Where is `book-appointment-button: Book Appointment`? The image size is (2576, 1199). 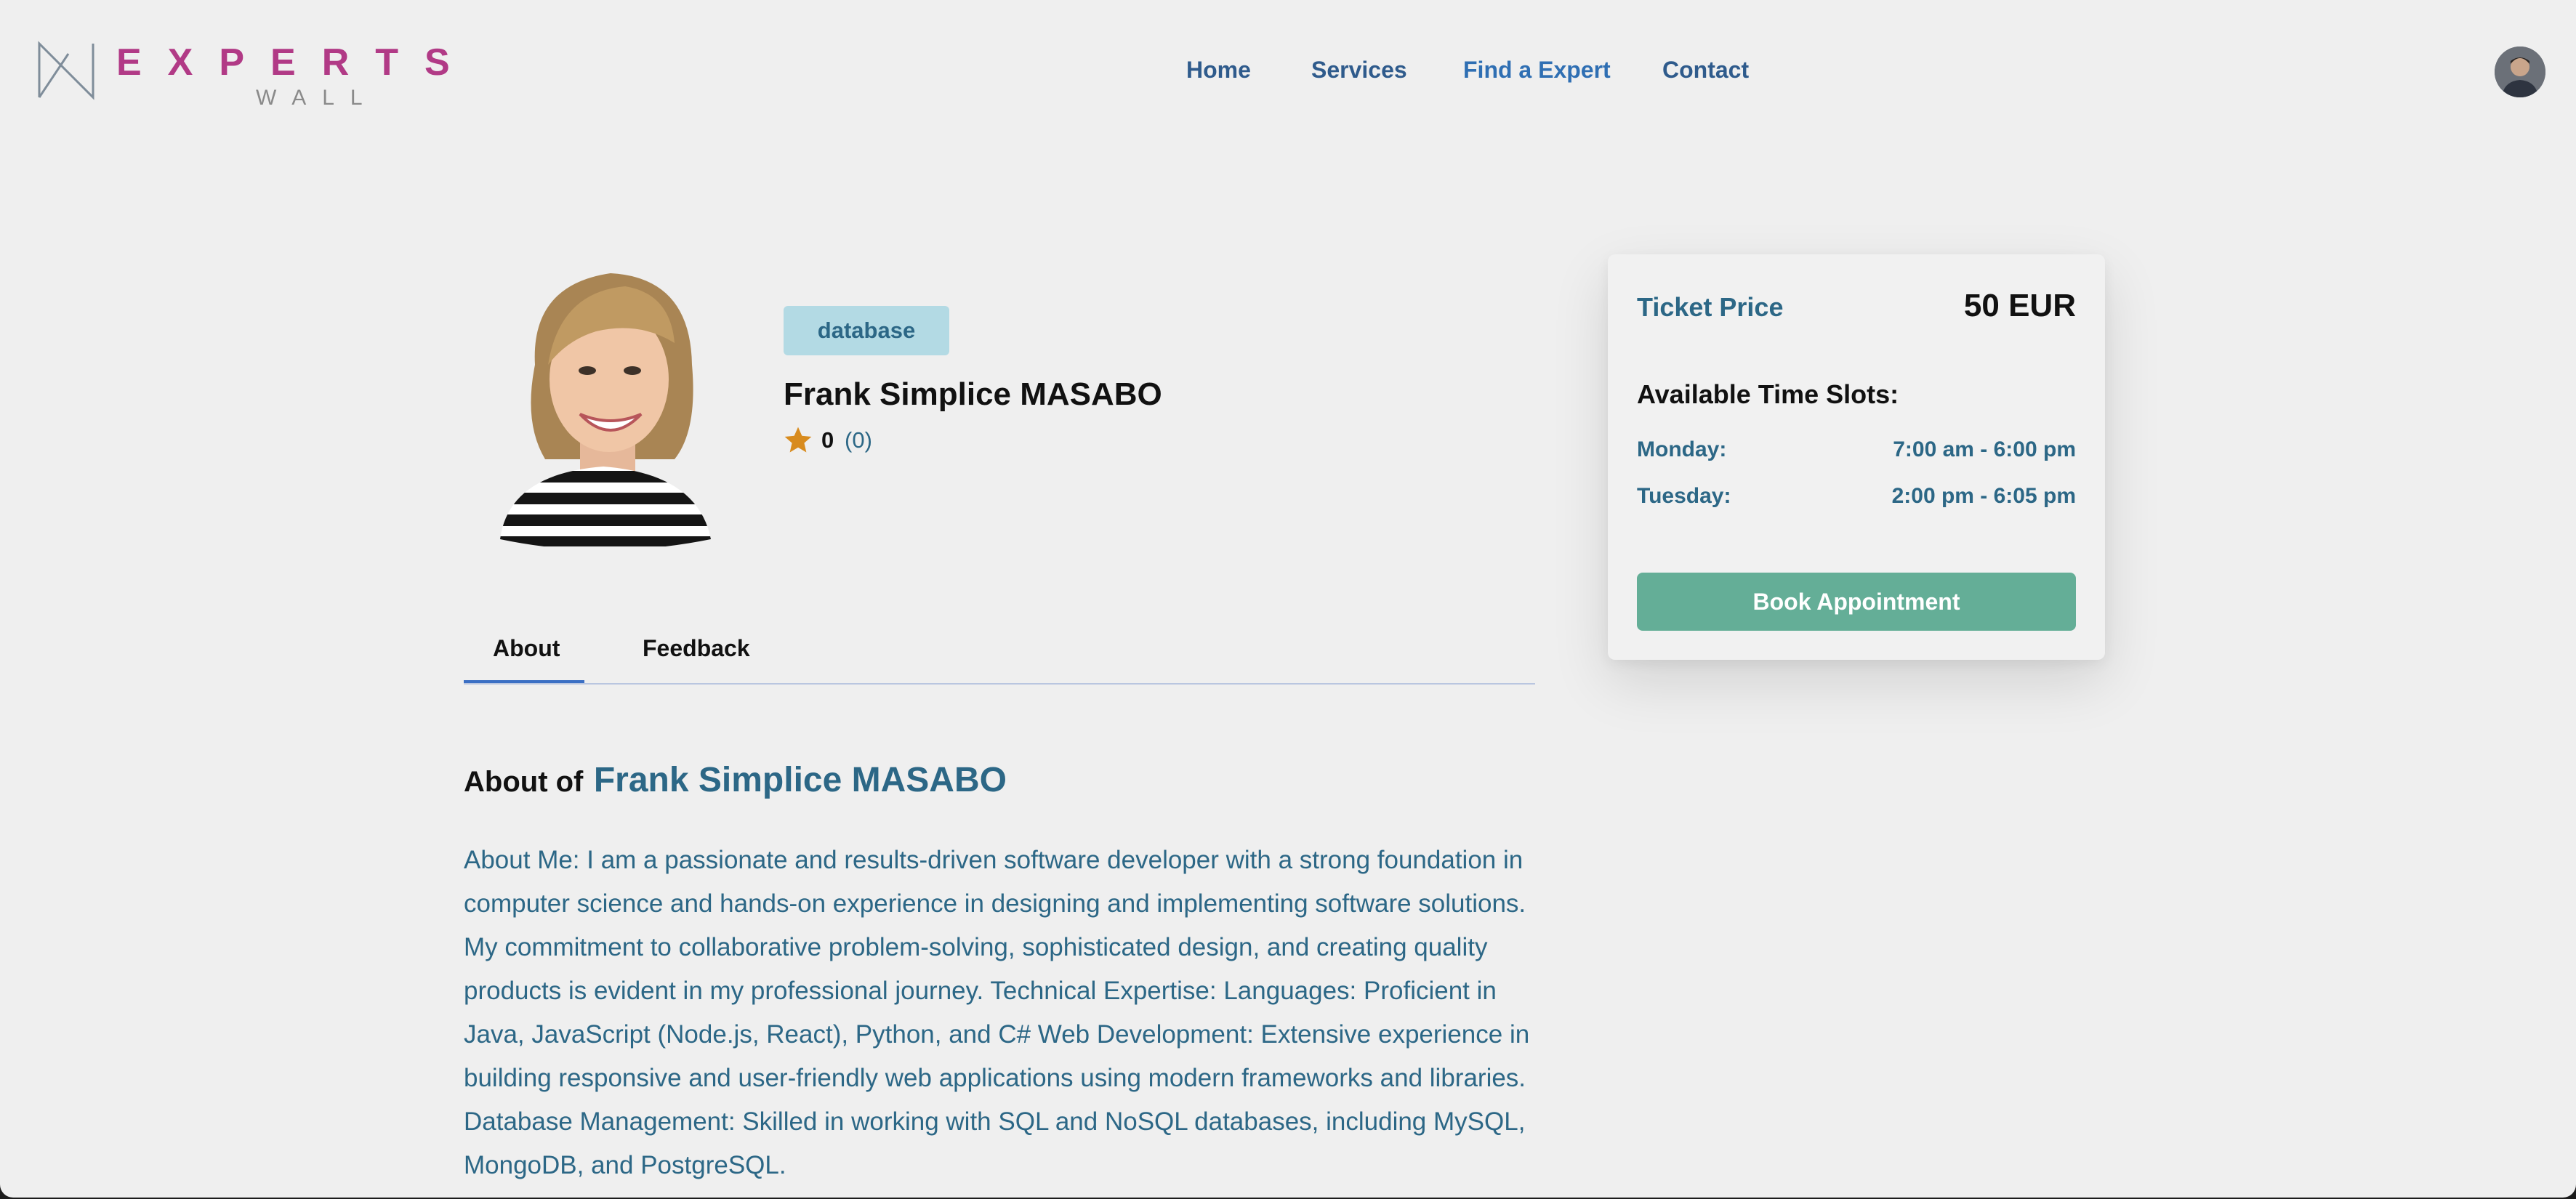 book-appointment-button: Book Appointment is located at coordinates (1856, 602).